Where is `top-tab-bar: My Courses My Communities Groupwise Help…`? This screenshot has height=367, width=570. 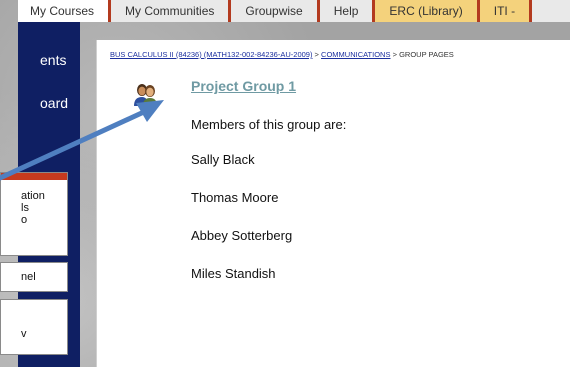 top-tab-bar: My Courses My Communities Groupwise Help… is located at coordinates (294, 11).